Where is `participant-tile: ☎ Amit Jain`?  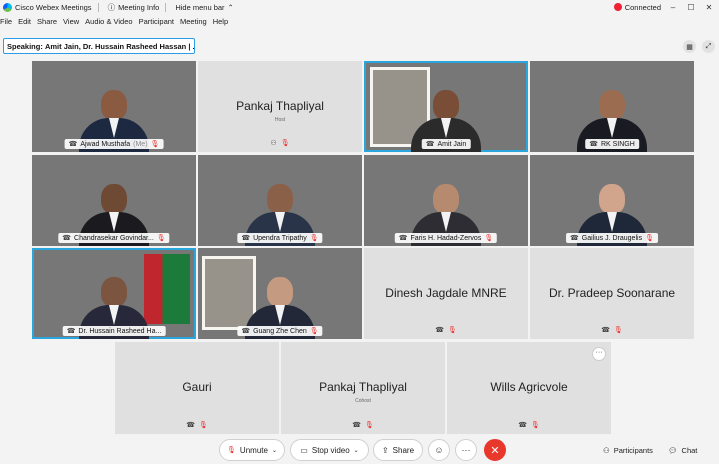 participant-tile: ☎ Amit Jain is located at coordinates (446, 106).